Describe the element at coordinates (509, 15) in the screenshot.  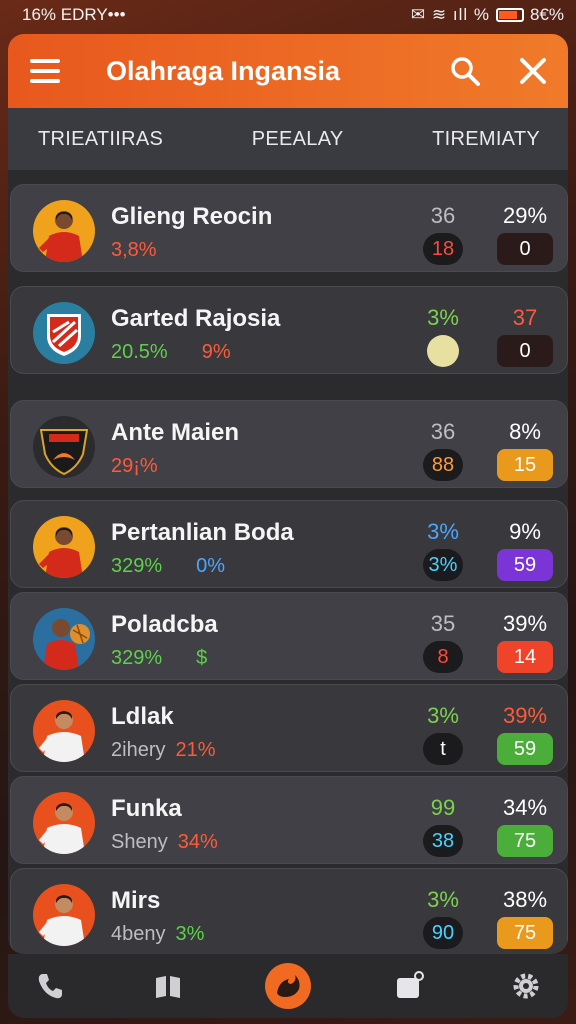
I see `battery-icon` at that location.